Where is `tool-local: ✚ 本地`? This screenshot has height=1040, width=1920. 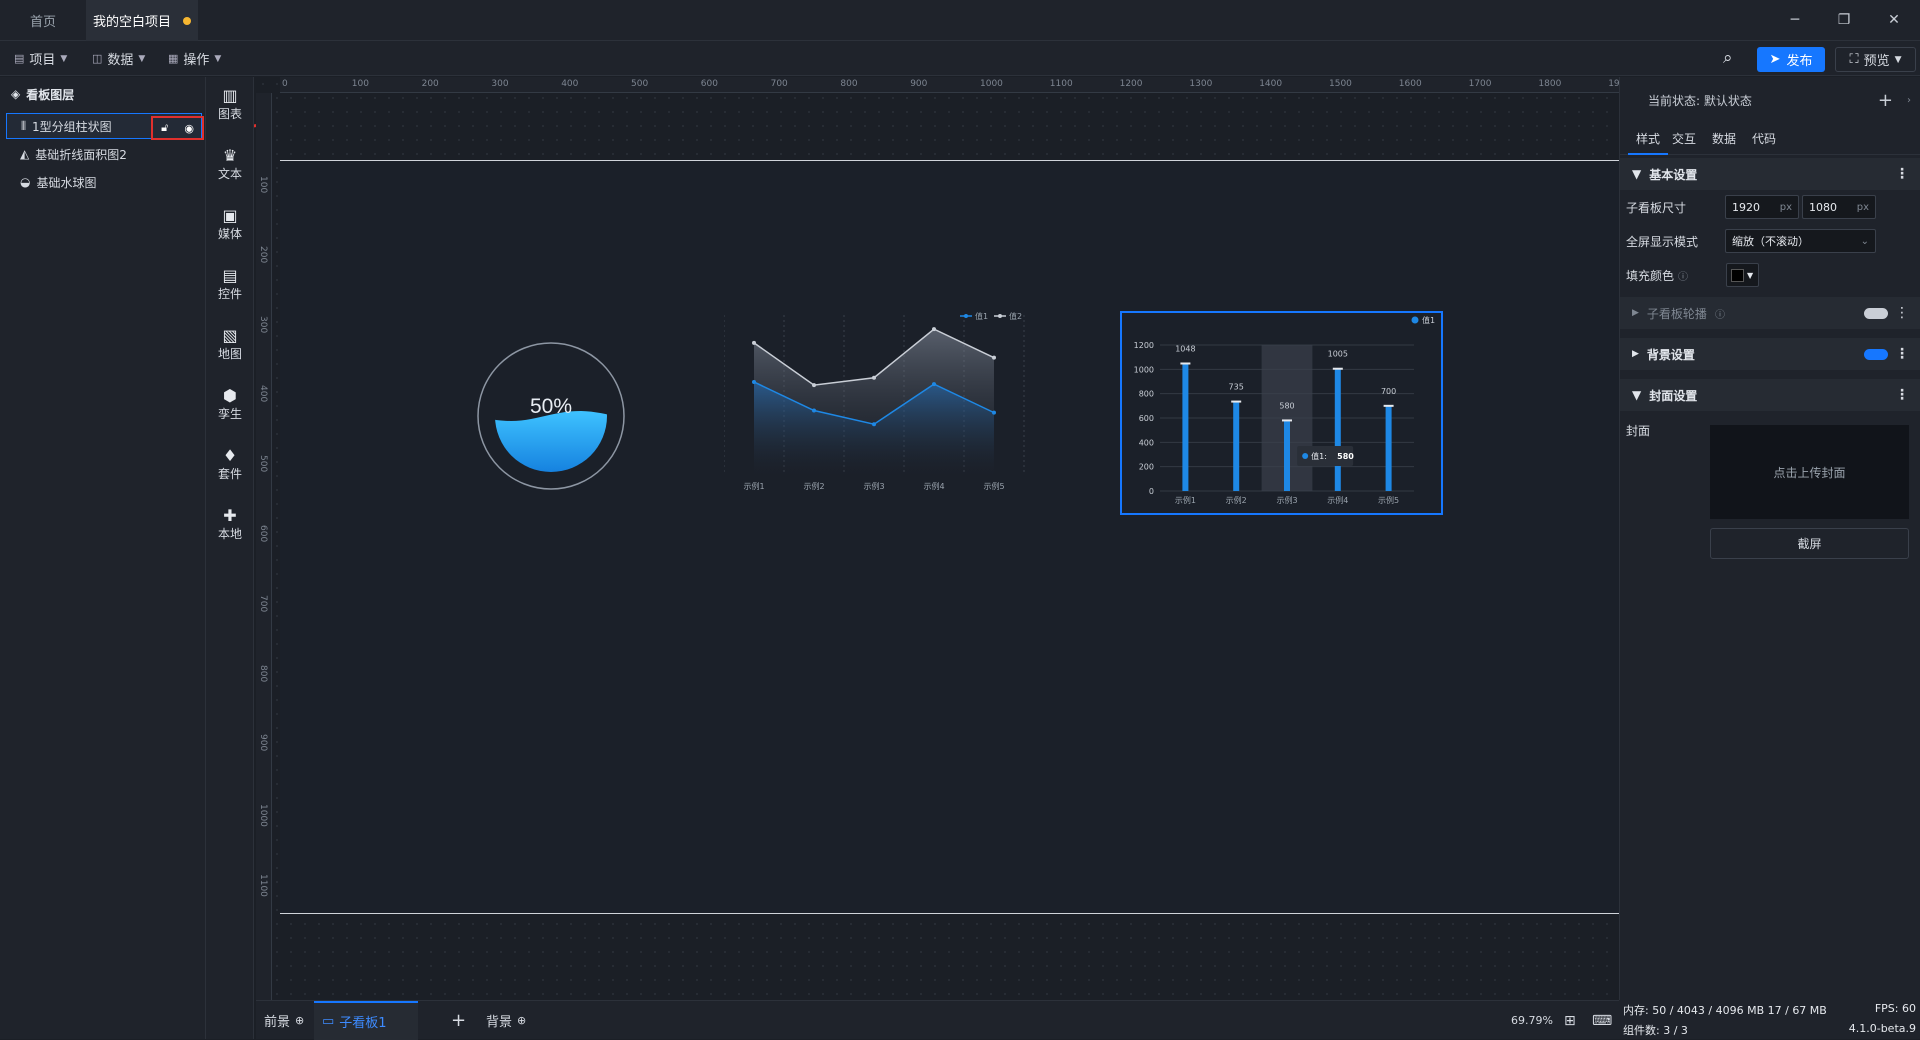
tool-local: ✚ 本地 is located at coordinates (230, 524).